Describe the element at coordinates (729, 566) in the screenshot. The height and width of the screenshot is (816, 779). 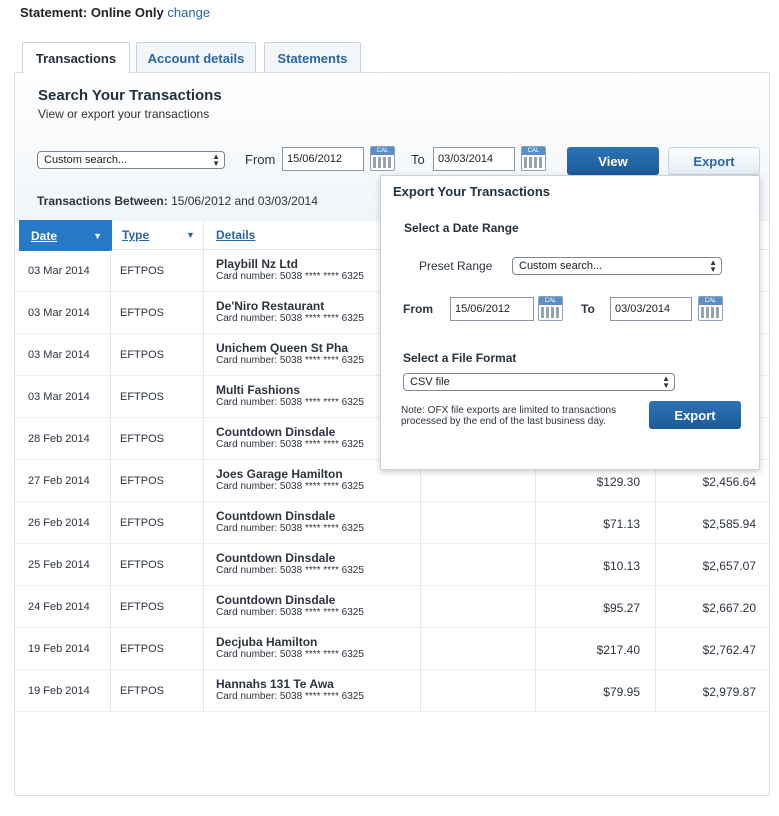
I see `row-balance: $2,657.07` at that location.